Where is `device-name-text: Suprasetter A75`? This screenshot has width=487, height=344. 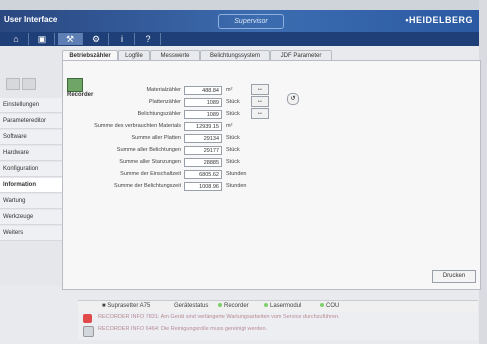
device-name-text: Suprasetter A75 is located at coordinates (129, 306).